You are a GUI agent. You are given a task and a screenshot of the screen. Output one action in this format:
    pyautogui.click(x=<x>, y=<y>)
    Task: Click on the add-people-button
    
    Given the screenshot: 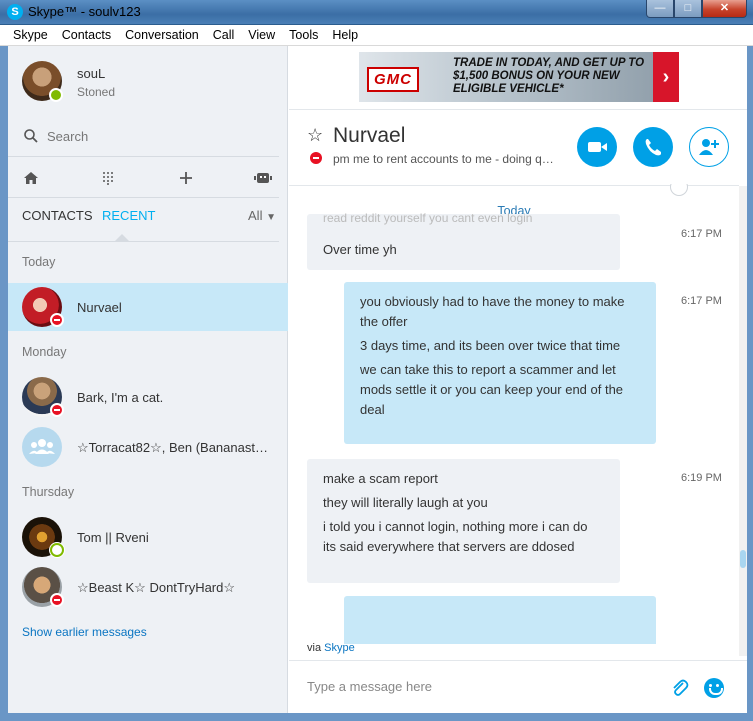 What is the action you would take?
    pyautogui.click(x=709, y=147)
    